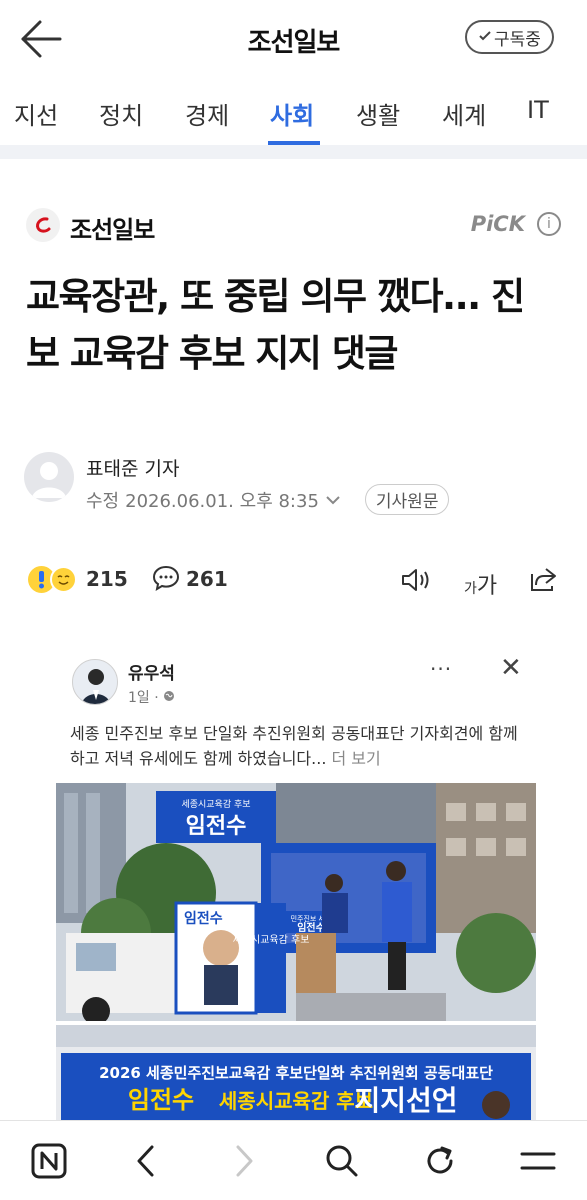 Image resolution: width=587 pixels, height=1200 pixels. I want to click on article-headline: 교육장관, 또 중립 의무 깼다... 진보 교육감 후보 지지 댓글, so click(275, 325).